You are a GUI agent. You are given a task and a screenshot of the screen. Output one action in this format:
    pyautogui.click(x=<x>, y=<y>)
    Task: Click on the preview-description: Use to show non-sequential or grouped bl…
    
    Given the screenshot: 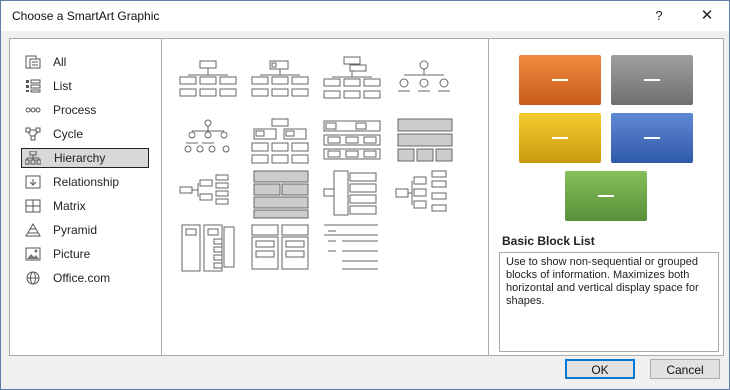 What is the action you would take?
    pyautogui.click(x=602, y=281)
    